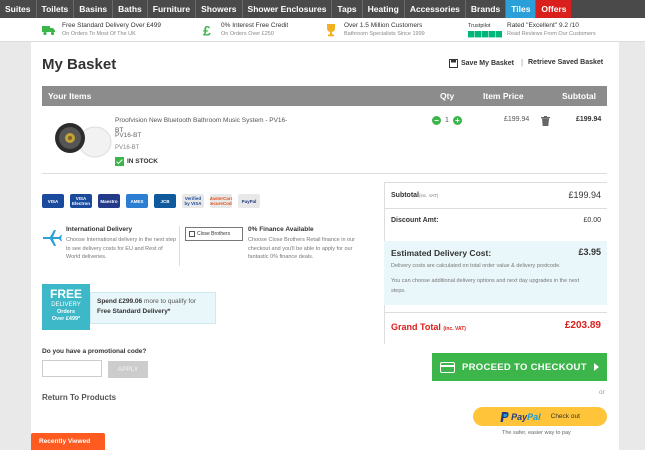 The image size is (645, 450). I want to click on usp-customers-title: Over 1.5 Million Customers, so click(383, 25).